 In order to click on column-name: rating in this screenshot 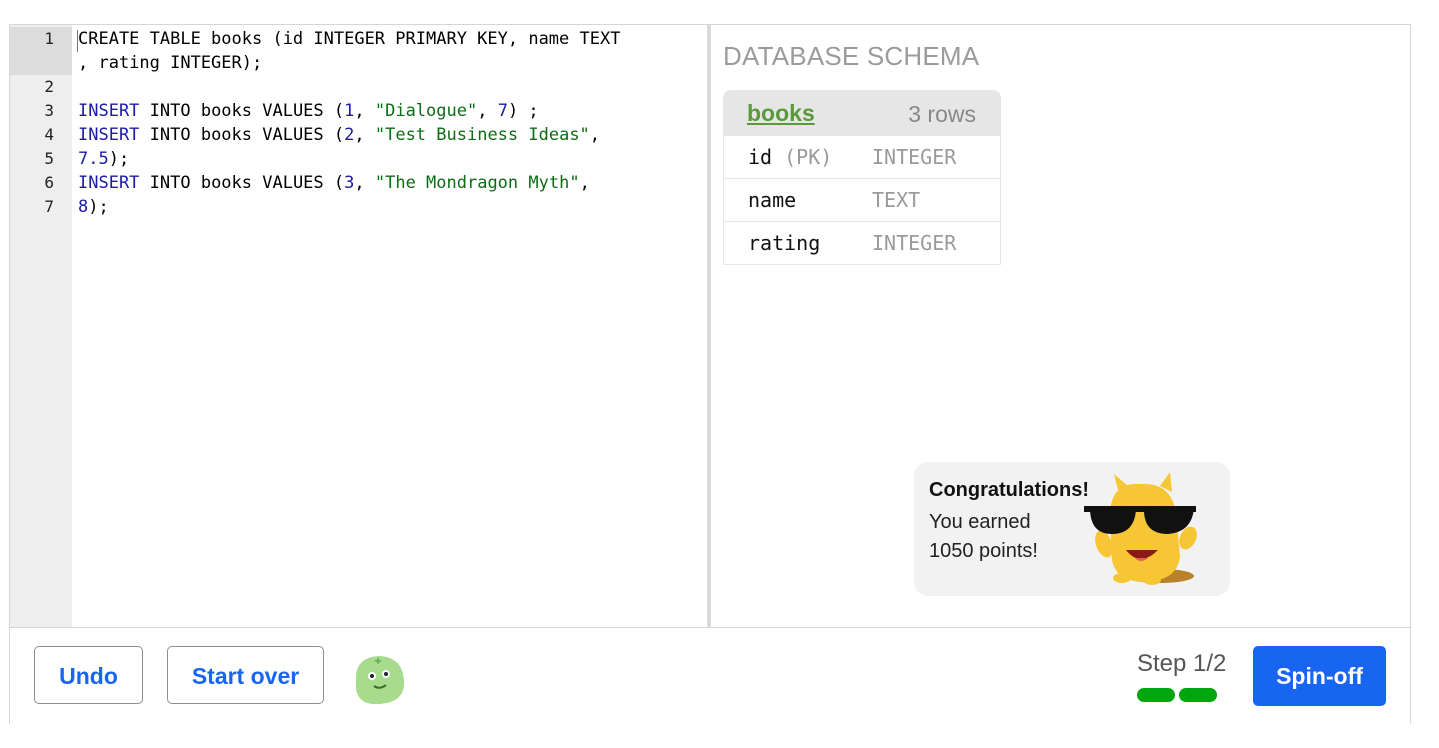, I will do `click(784, 243)`.